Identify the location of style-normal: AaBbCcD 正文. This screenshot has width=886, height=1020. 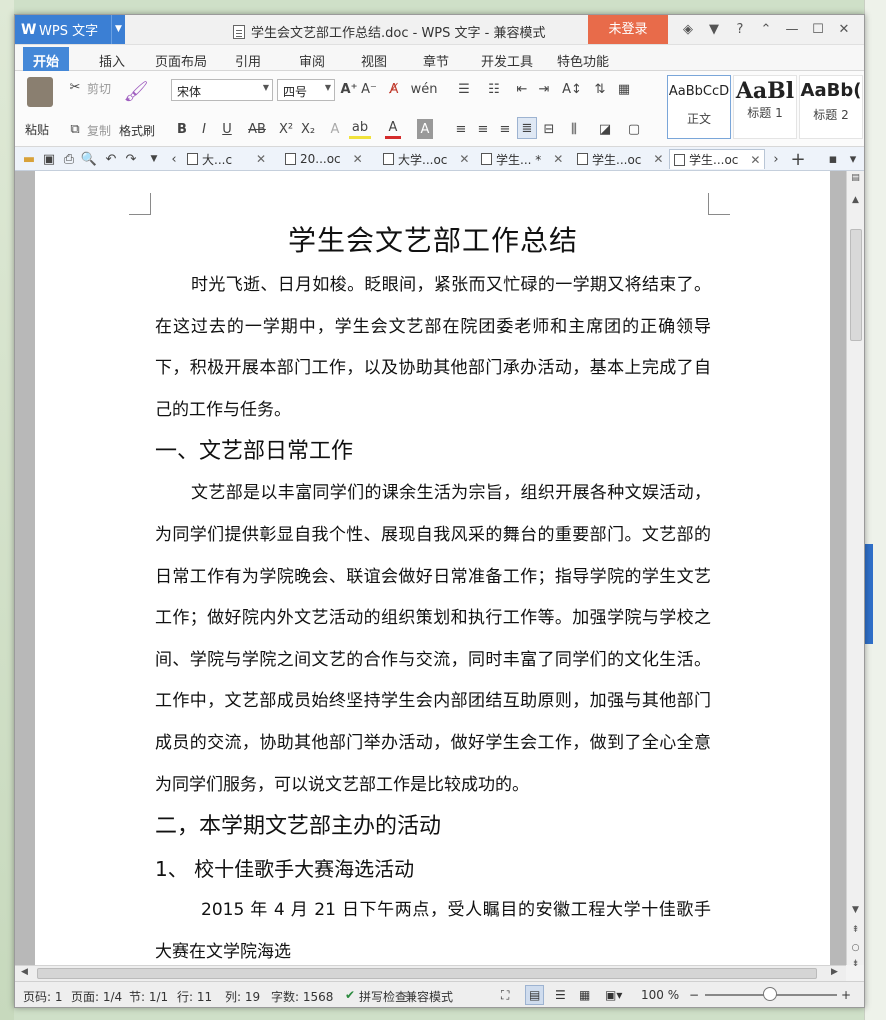
(699, 107).